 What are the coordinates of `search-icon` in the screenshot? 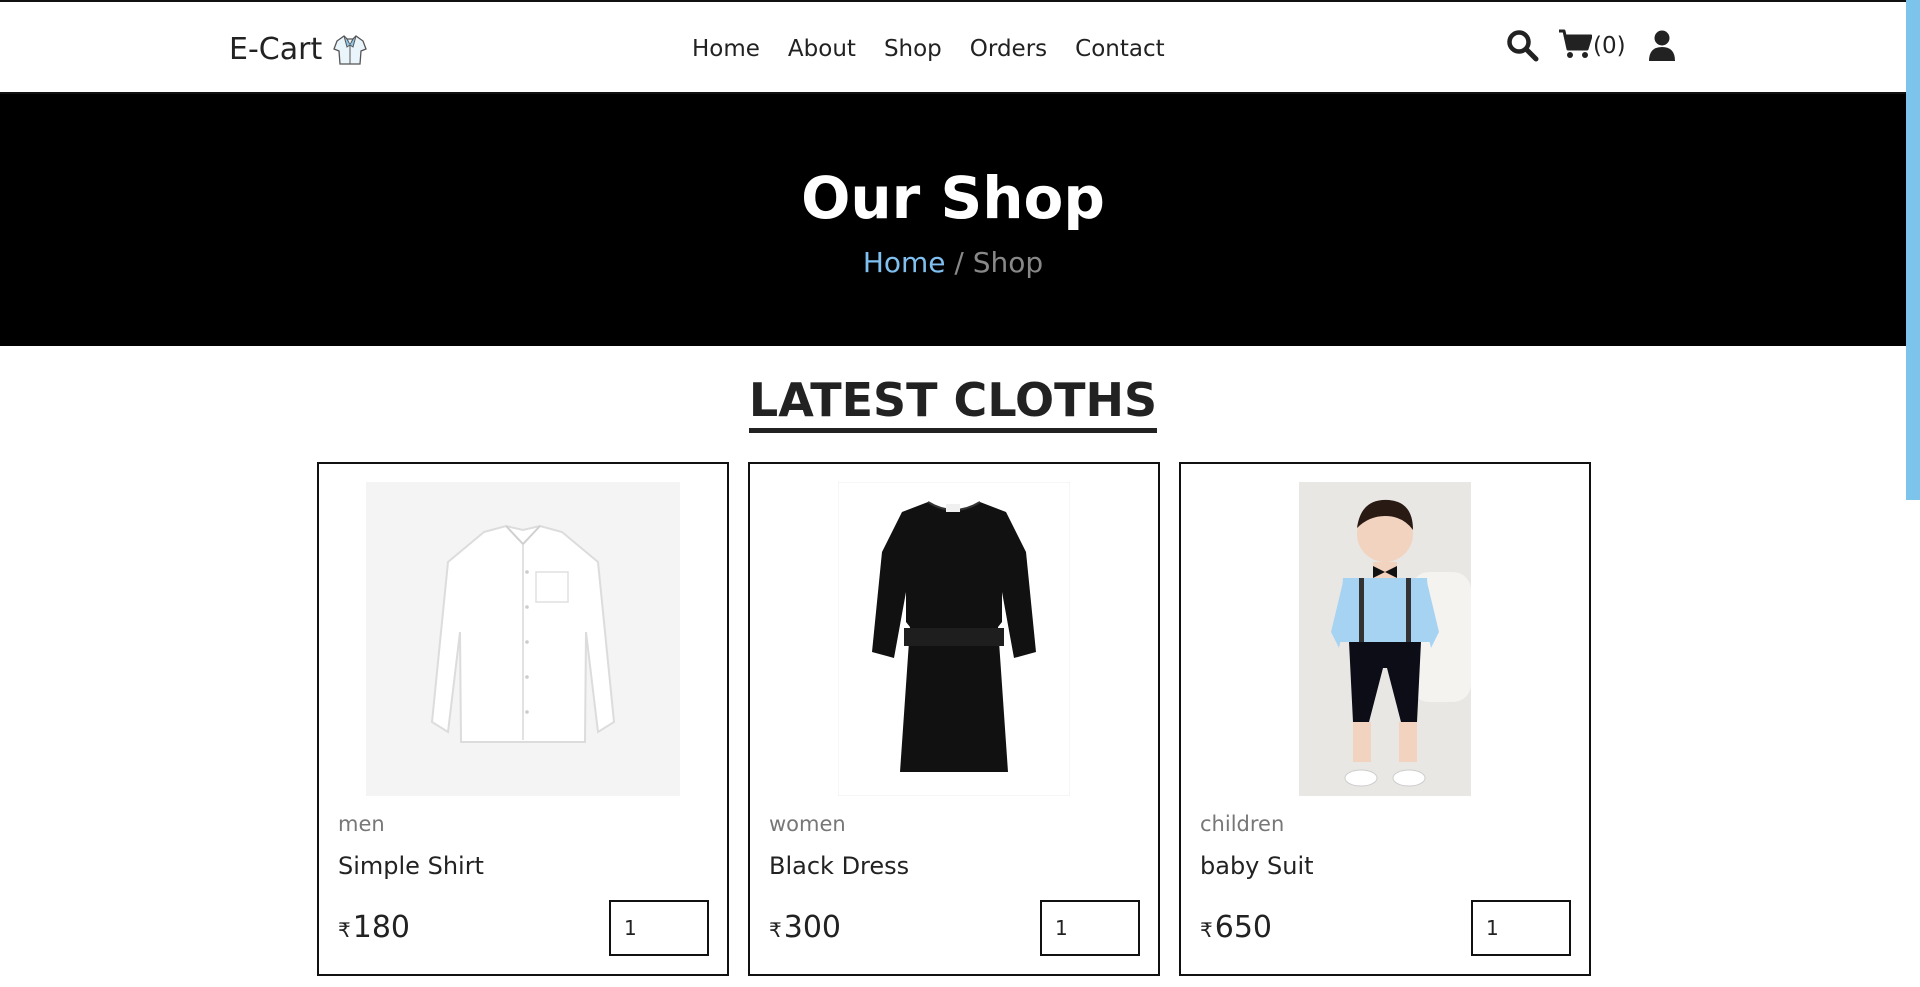 It's located at (1523, 46).